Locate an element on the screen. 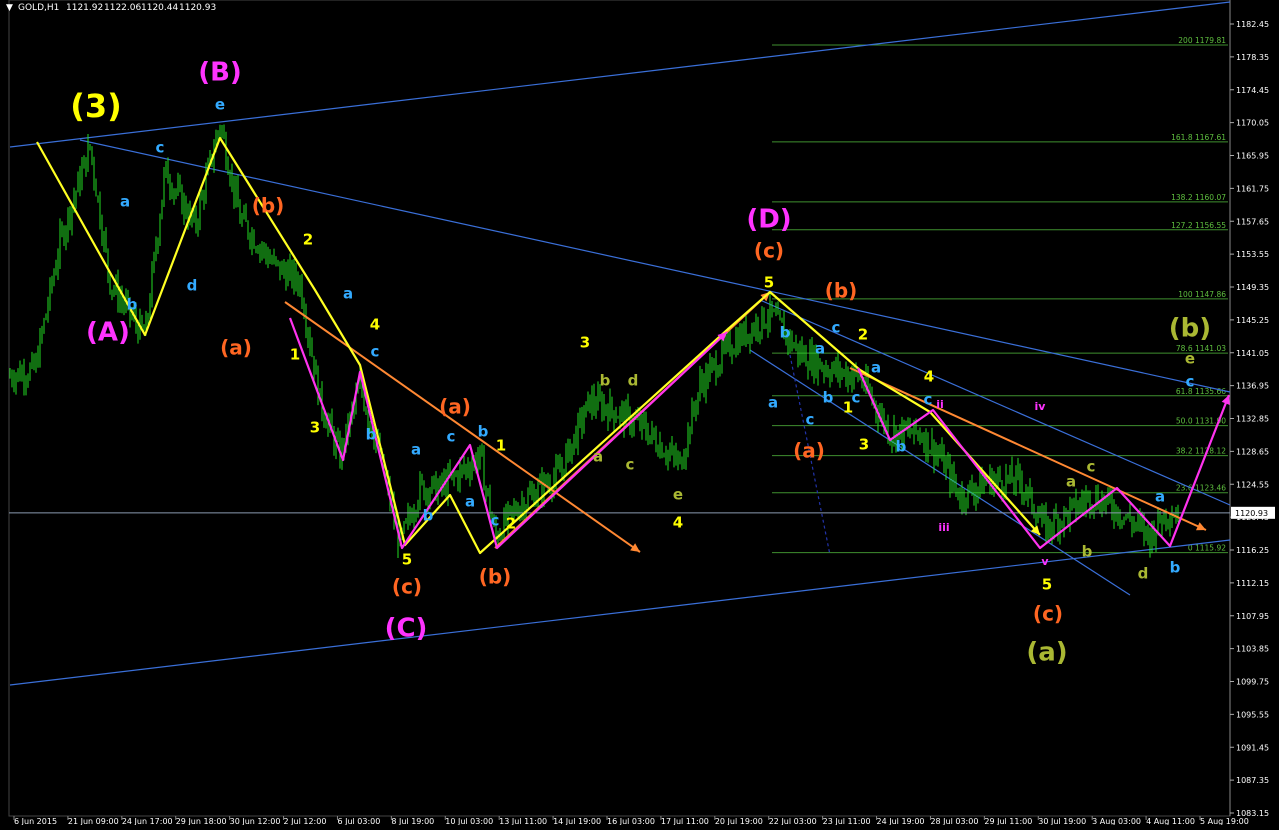  y-tick-label: 1165.95 is located at coordinates (1252, 156).